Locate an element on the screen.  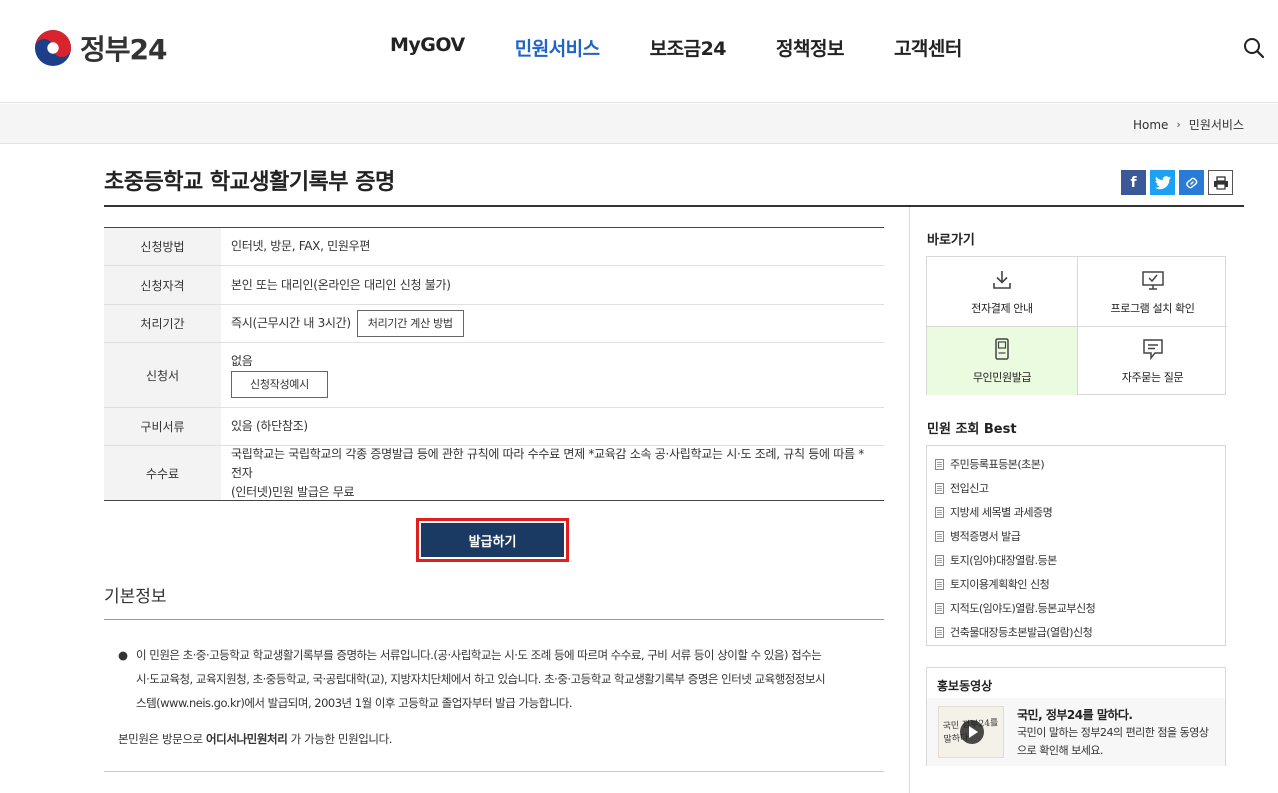
quick-link-faq: 자주묻는 질문 is located at coordinates (1152, 360).